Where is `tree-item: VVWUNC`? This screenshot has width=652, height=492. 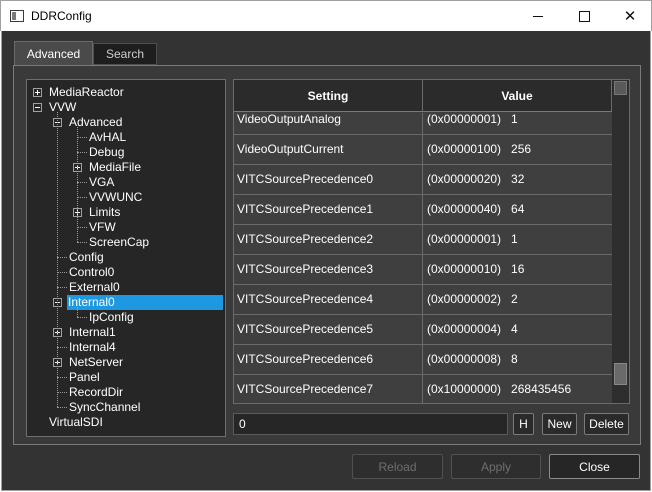
tree-item: VVWUNC is located at coordinates (115, 197).